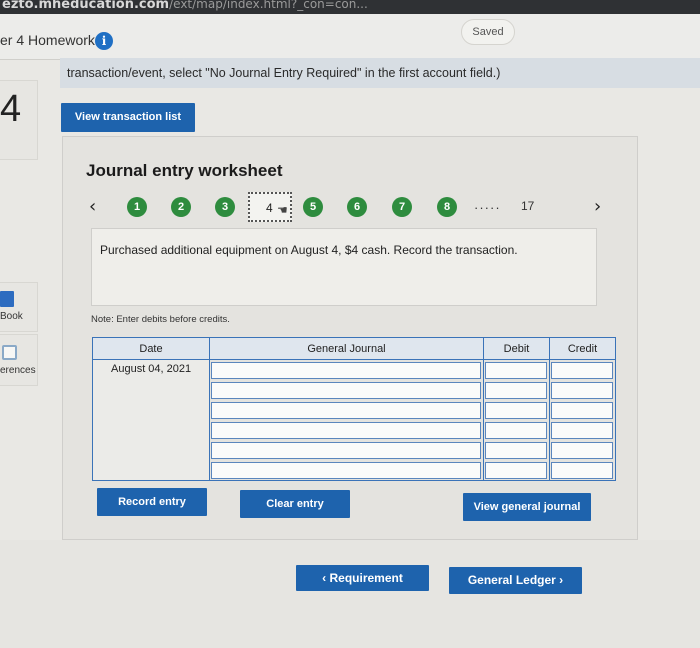 The height and width of the screenshot is (648, 700). I want to click on clear-entry-button: Clear entry, so click(295, 504).